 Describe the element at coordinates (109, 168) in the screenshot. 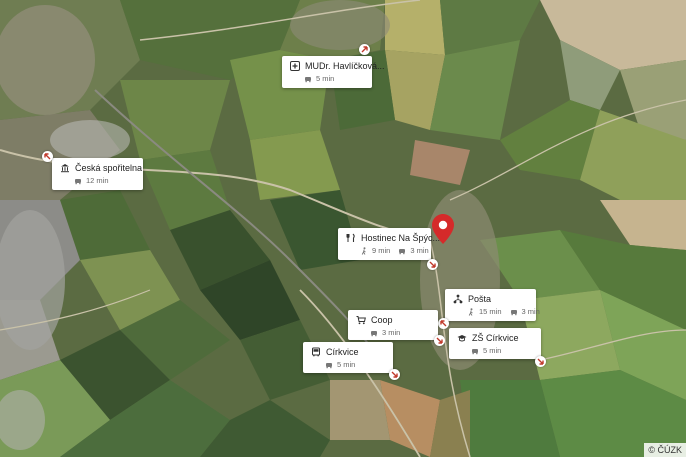

I see `place-name: Česká spořitelna` at that location.